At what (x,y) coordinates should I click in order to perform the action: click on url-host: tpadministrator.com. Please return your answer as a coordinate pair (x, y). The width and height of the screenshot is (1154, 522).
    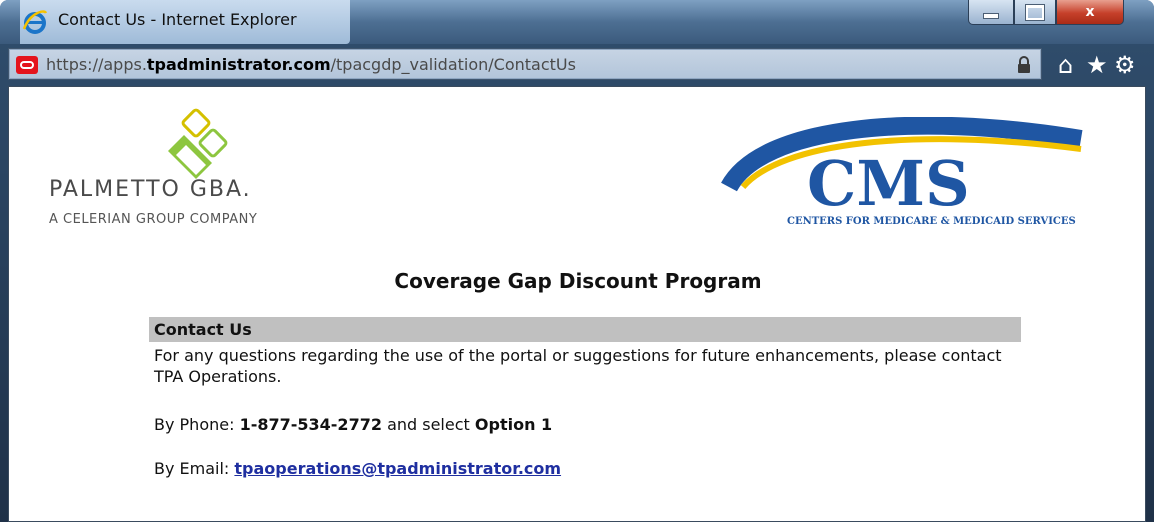
    Looking at the image, I should click on (238, 64).